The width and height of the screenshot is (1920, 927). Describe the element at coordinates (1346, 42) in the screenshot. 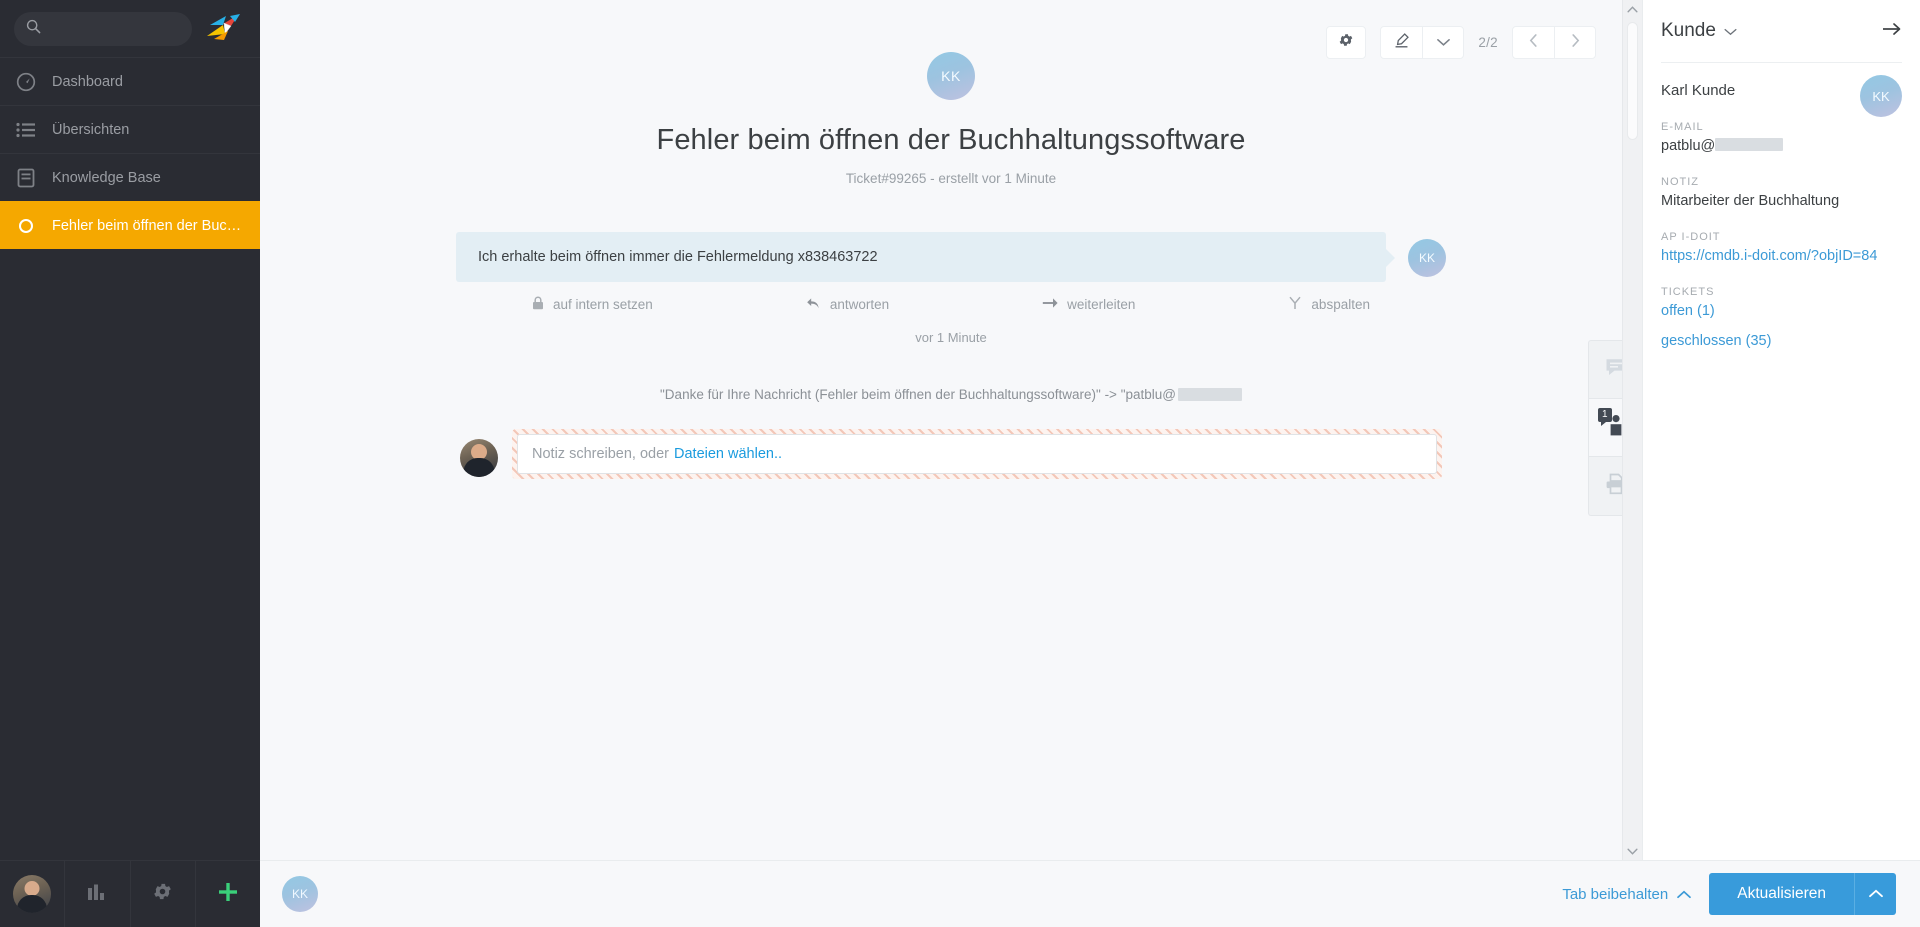

I see `ticket-settings-button` at that location.